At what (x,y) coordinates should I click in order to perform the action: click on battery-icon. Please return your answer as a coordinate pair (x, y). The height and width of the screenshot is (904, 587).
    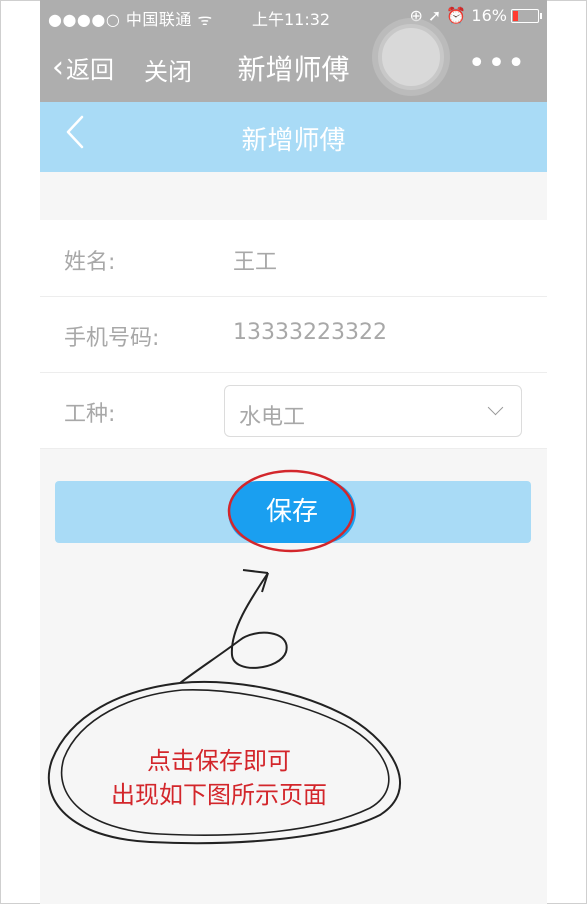
    Looking at the image, I should click on (526, 16).